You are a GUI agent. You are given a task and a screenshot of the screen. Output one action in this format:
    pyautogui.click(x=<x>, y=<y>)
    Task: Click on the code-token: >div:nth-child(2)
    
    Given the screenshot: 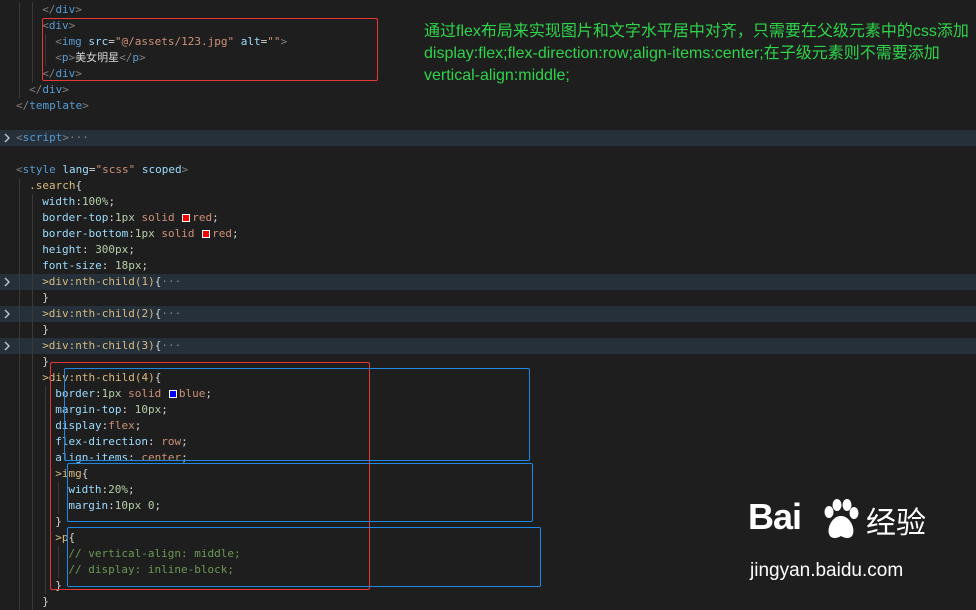 What is the action you would take?
    pyautogui.click(x=98, y=313)
    